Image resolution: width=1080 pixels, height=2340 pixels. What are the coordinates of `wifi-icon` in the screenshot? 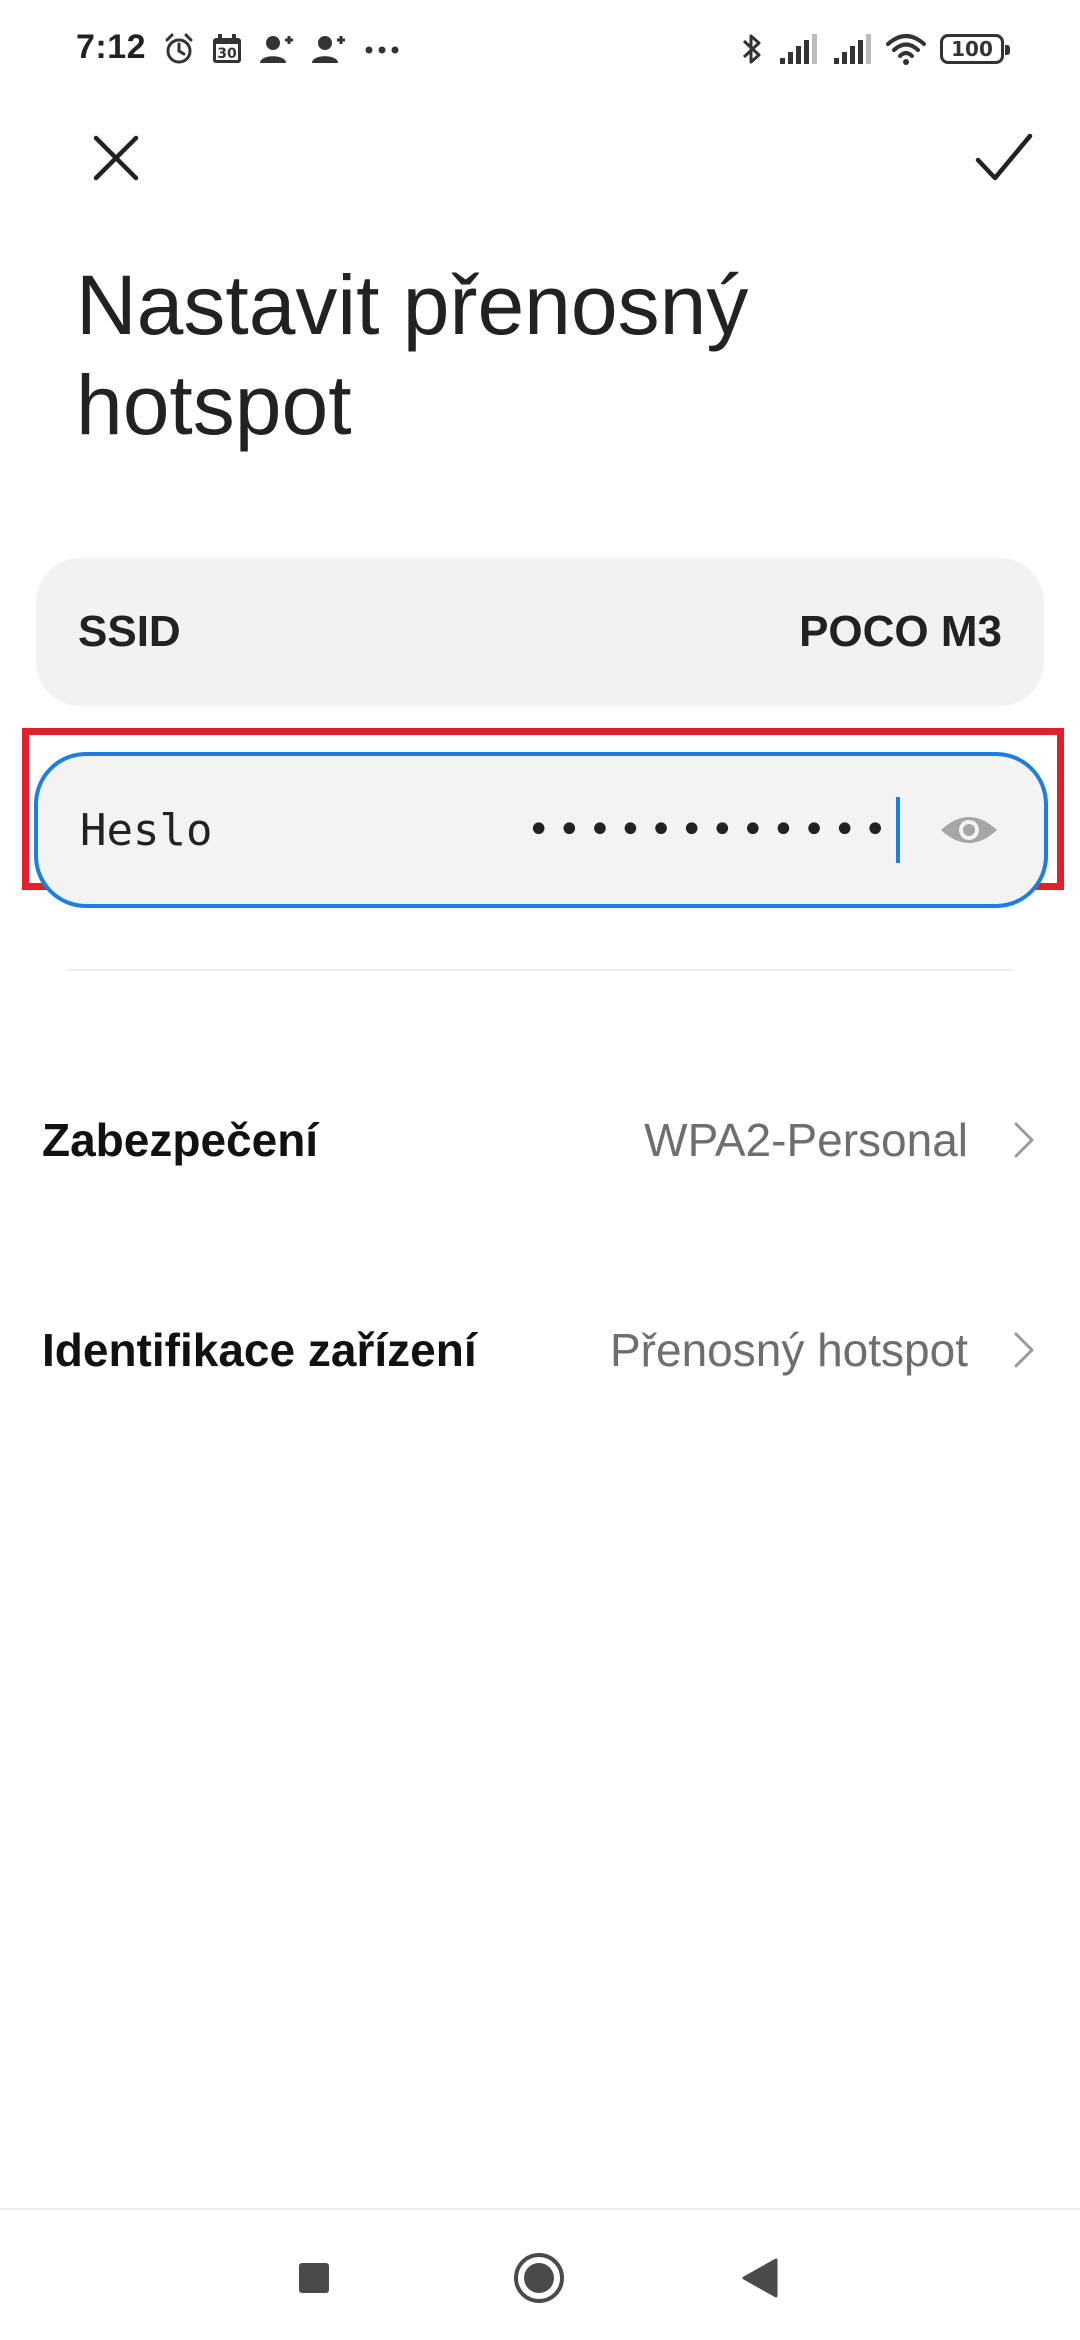 It's located at (906, 49).